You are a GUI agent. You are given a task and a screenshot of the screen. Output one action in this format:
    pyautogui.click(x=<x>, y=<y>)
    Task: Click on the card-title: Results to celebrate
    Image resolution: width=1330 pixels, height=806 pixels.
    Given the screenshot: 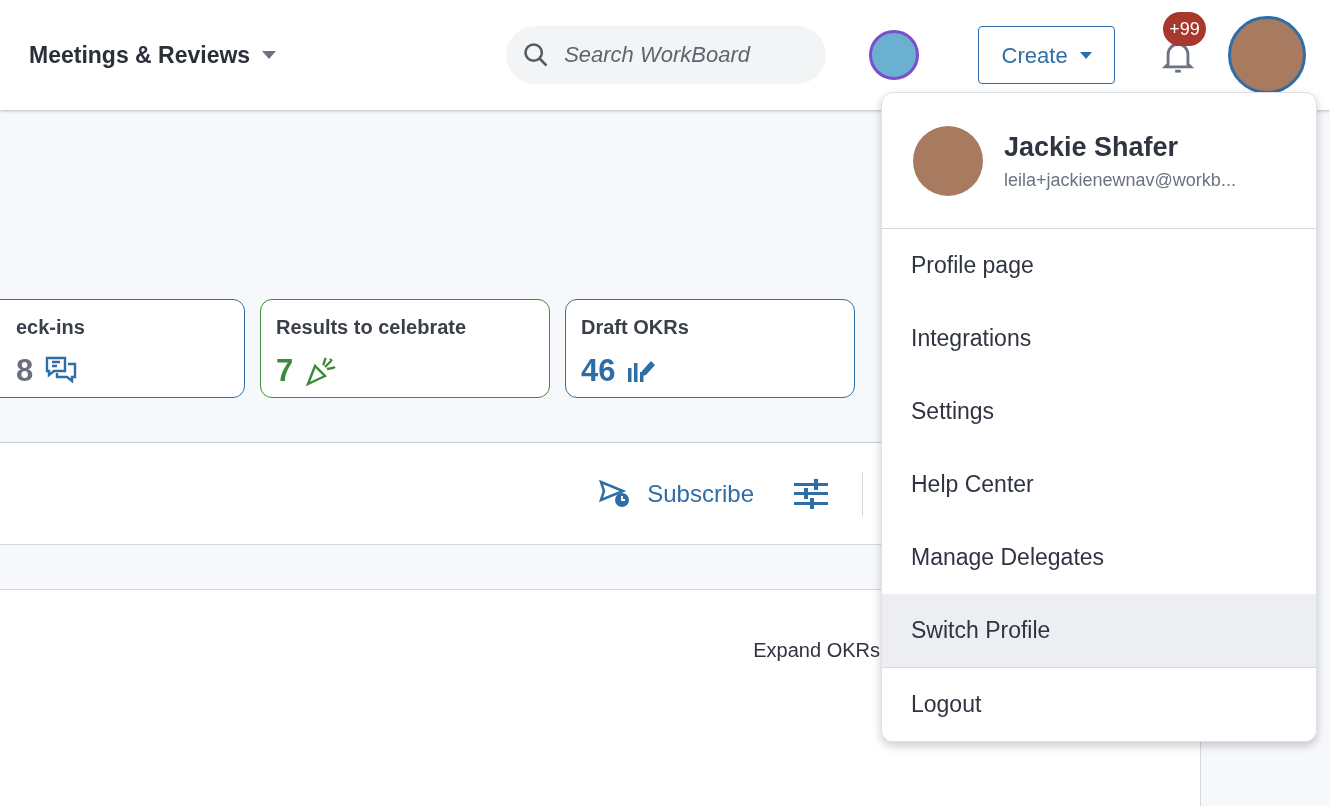 What is the action you would take?
    pyautogui.click(x=372, y=327)
    